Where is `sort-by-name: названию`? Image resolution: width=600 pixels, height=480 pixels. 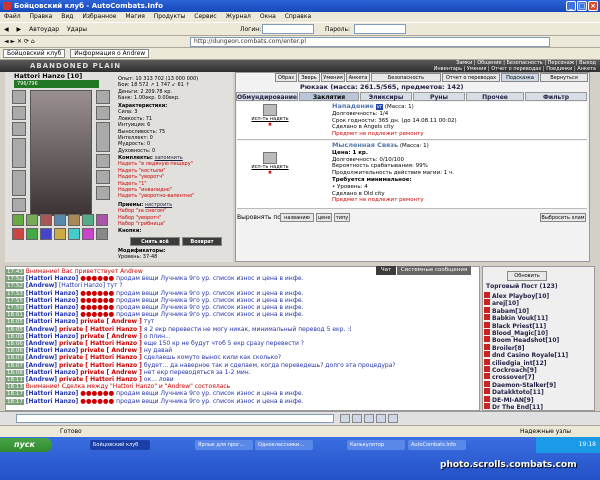
sort-by-name: названию is located at coordinates (297, 217).